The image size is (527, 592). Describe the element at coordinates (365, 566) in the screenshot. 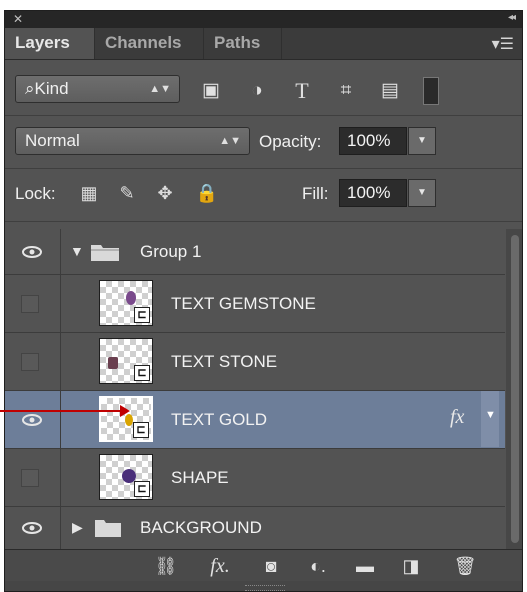

I see `new-group-icon: ▬` at that location.